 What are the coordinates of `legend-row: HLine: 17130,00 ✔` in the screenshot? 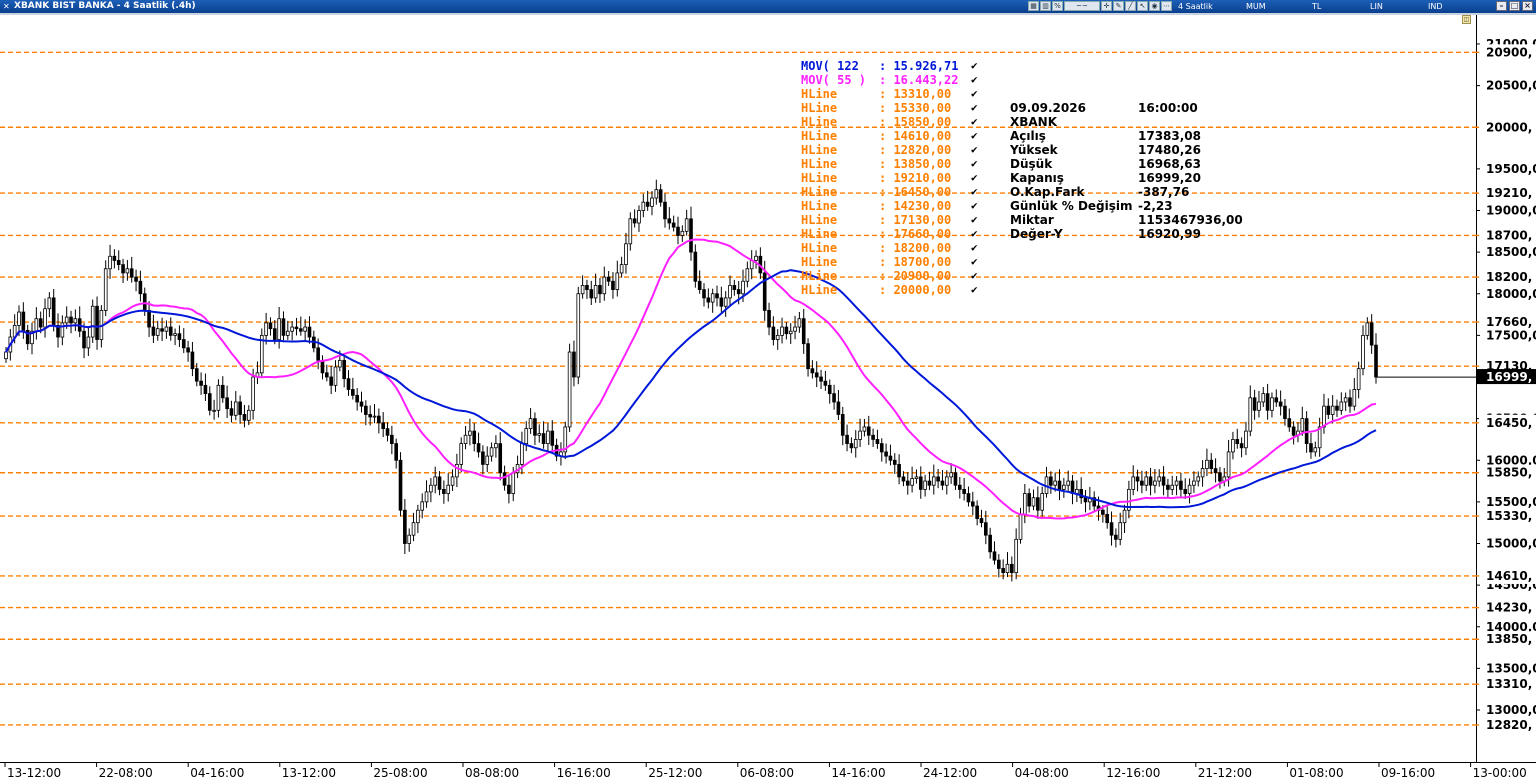 It's located at (896, 220).